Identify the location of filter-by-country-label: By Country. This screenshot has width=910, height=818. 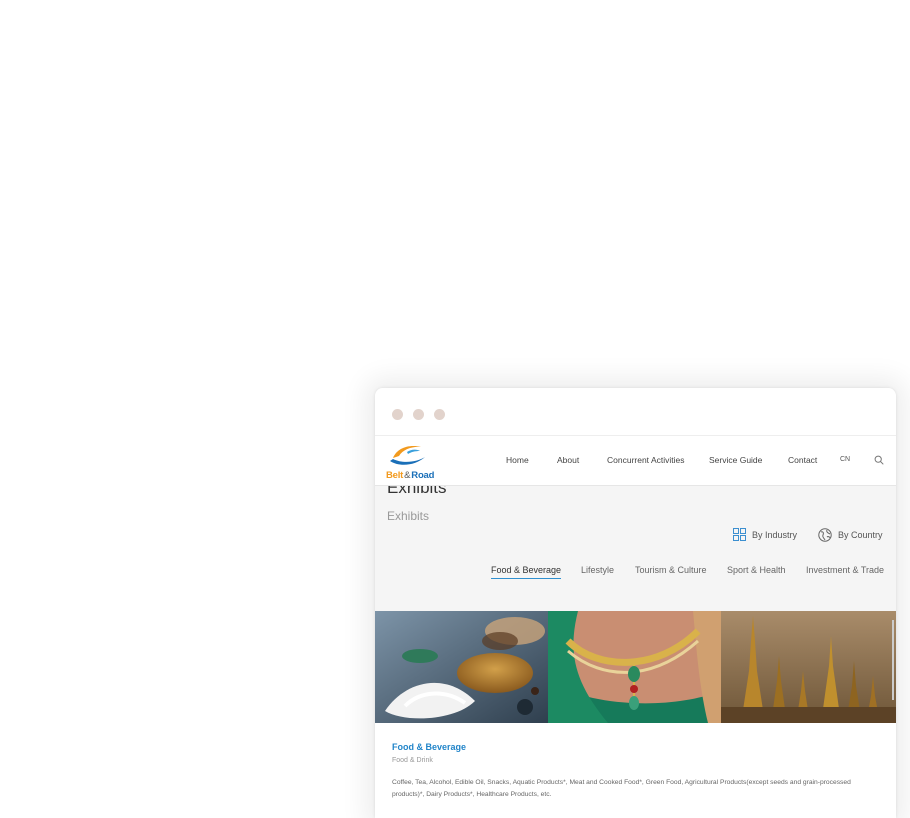
(860, 535).